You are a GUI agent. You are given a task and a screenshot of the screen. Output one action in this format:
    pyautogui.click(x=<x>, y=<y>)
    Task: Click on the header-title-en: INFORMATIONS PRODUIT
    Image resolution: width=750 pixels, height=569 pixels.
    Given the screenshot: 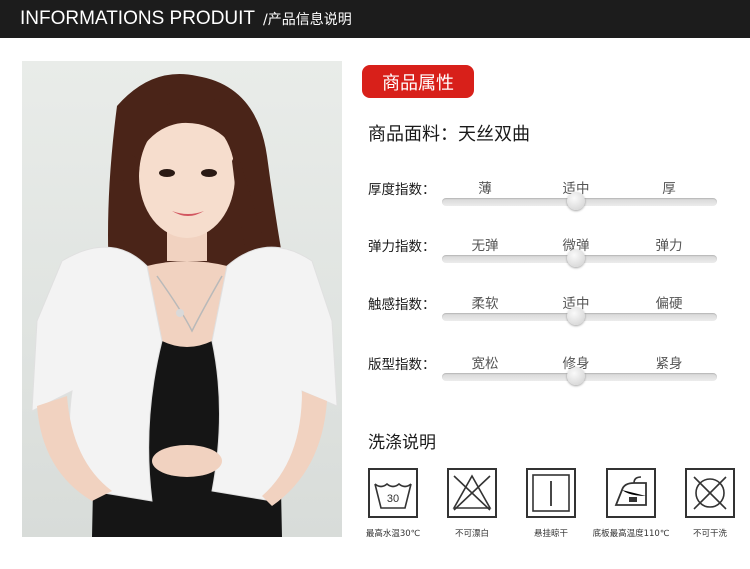 What is the action you would take?
    pyautogui.click(x=138, y=18)
    